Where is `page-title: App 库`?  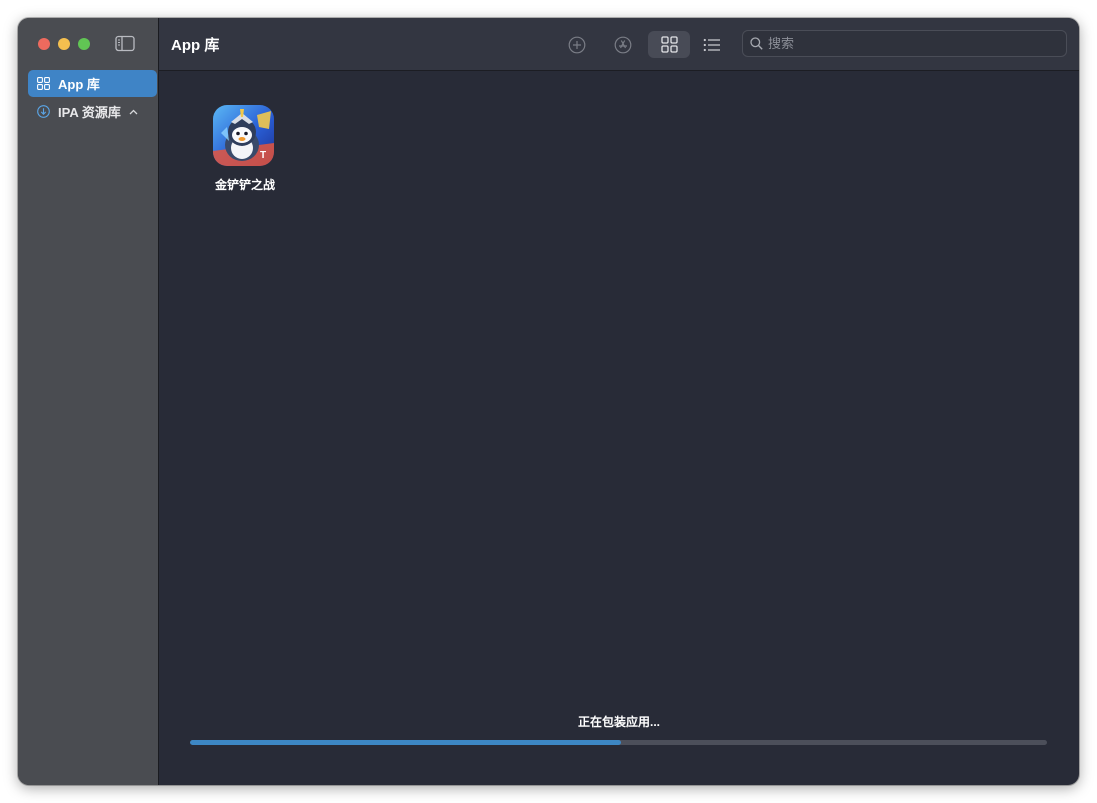
page-title: App 库 is located at coordinates (195, 45).